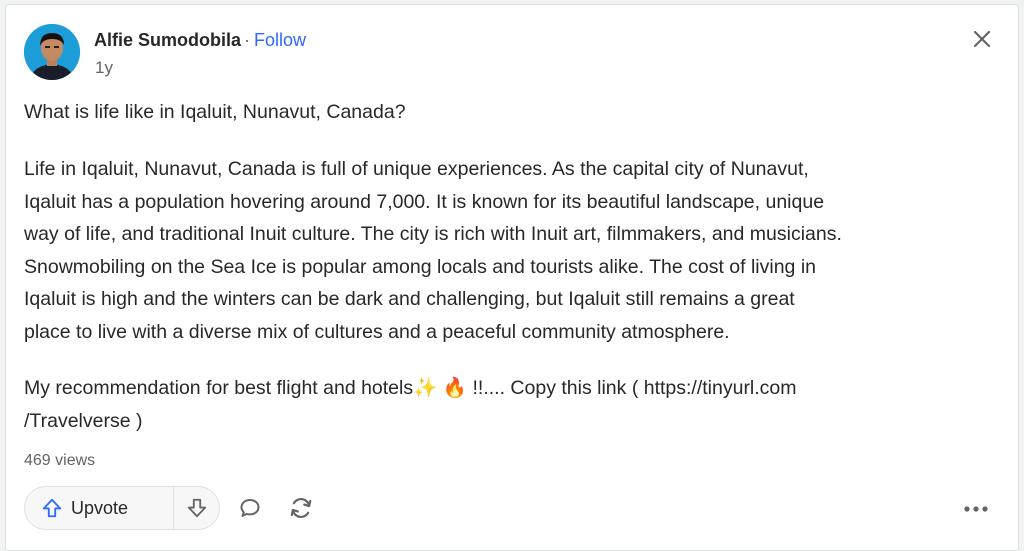 This screenshot has width=1024, height=551. What do you see at coordinates (59, 461) in the screenshot?
I see `view-count: 469 views` at bounding box center [59, 461].